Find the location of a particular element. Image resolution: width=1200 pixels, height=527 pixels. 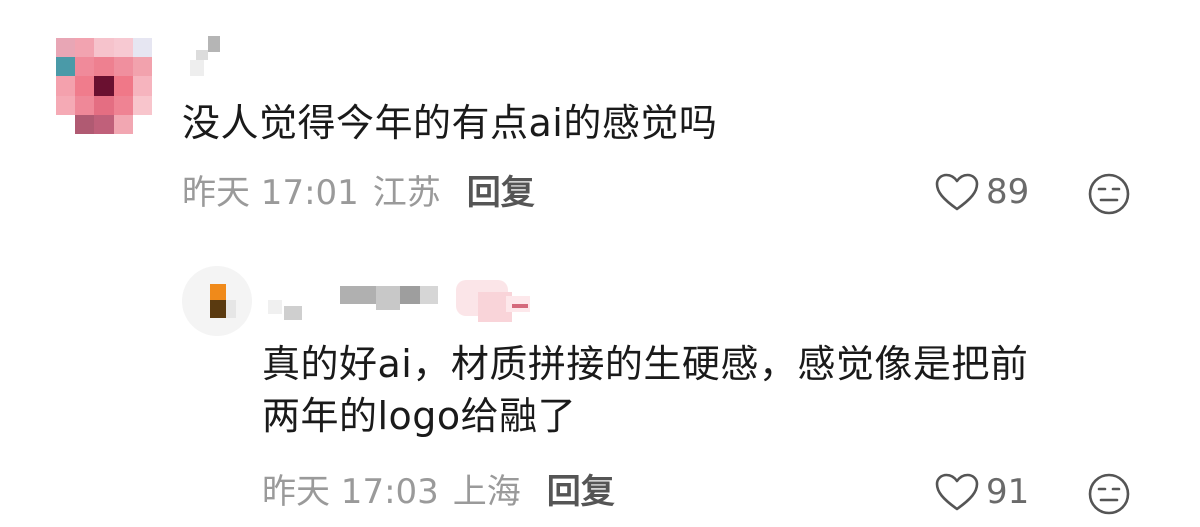

reply-meta: 昨天 17:03 上海 回复 is located at coordinates (438, 492).